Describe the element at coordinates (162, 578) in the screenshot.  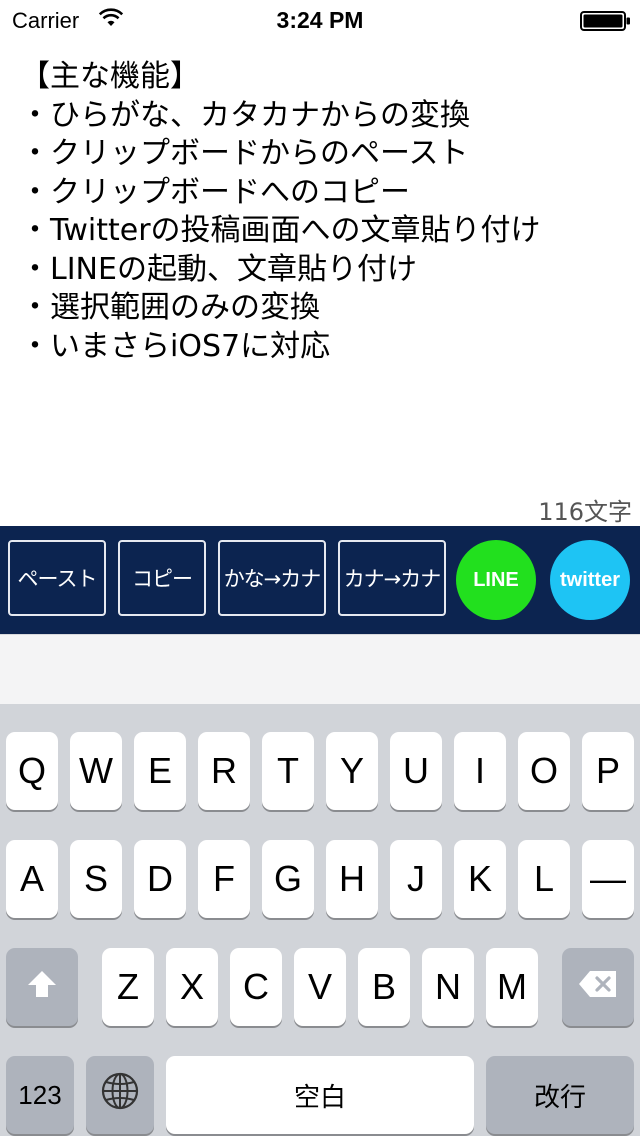
I see `copy-button: コピー` at that location.